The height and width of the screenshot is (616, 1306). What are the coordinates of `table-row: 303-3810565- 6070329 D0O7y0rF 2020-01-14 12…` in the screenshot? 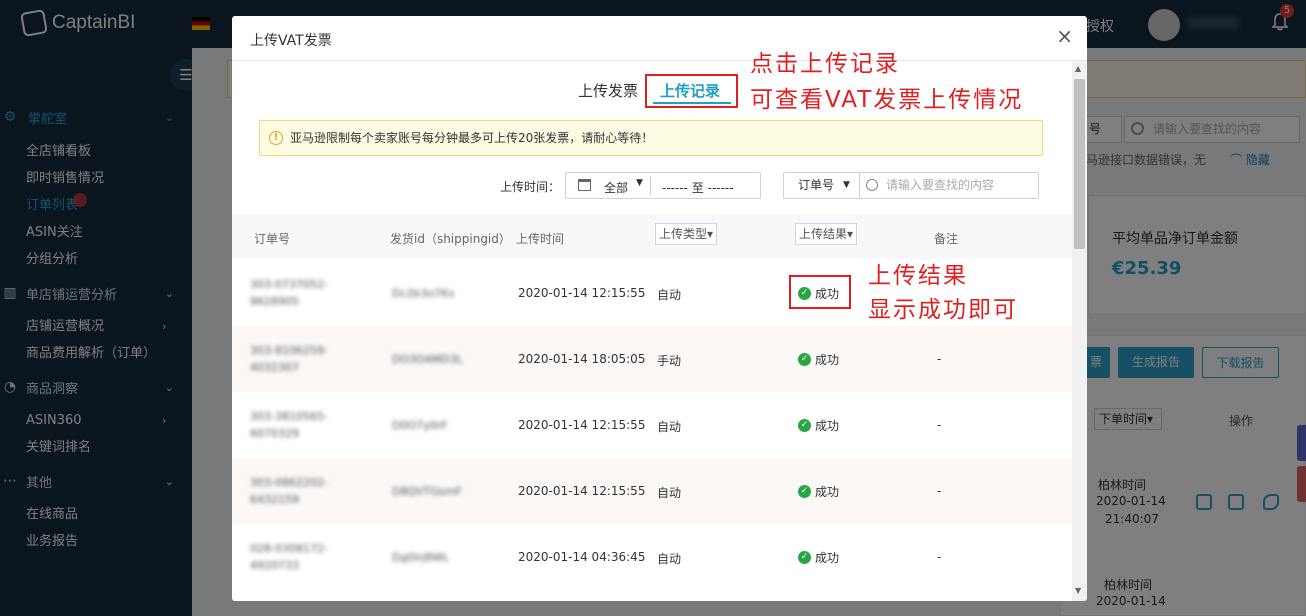 It's located at (652, 425).